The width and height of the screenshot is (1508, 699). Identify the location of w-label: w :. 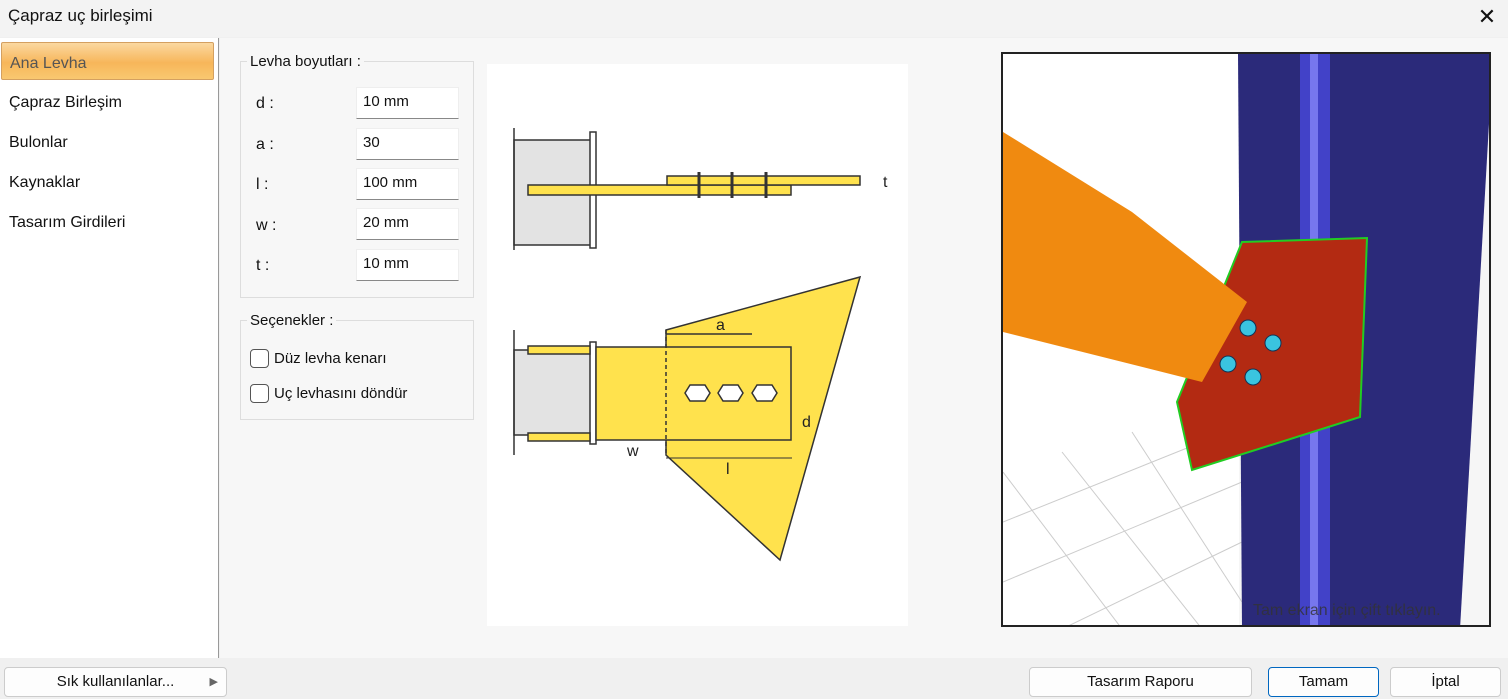
(266, 225).